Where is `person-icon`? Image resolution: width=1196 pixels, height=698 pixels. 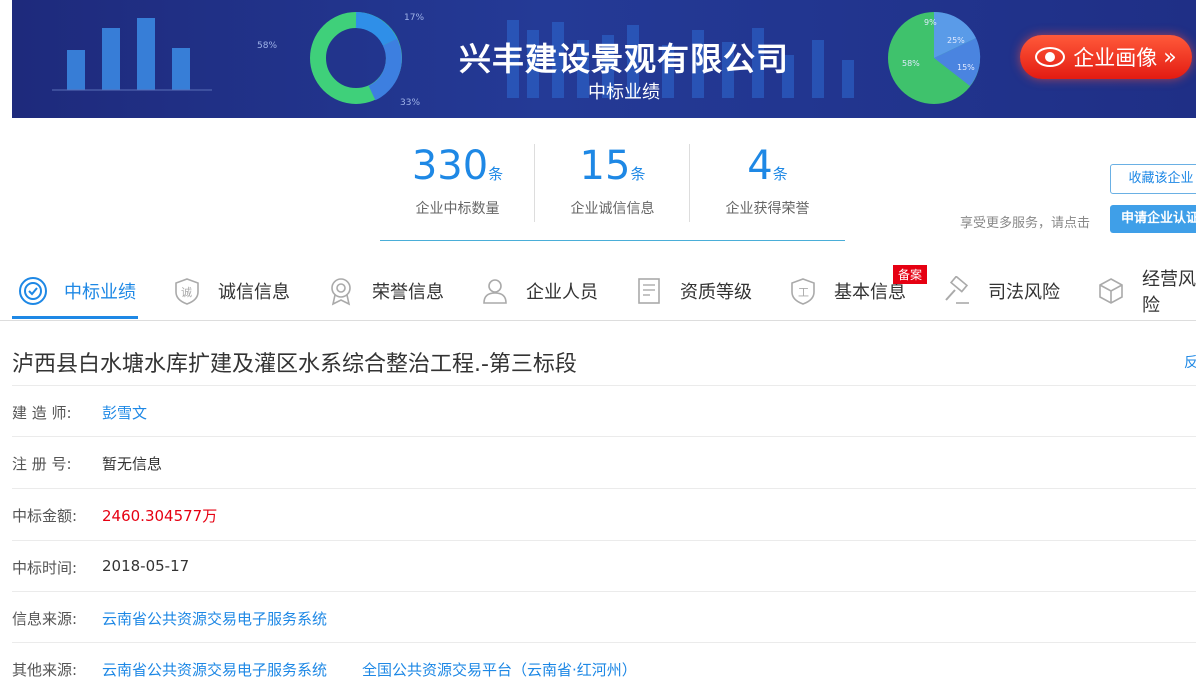 person-icon is located at coordinates (495, 291).